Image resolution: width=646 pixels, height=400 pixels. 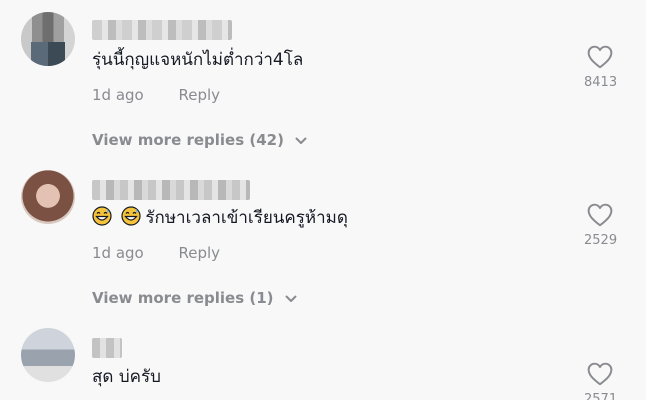 I want to click on like-section: 2529, so click(x=601, y=225).